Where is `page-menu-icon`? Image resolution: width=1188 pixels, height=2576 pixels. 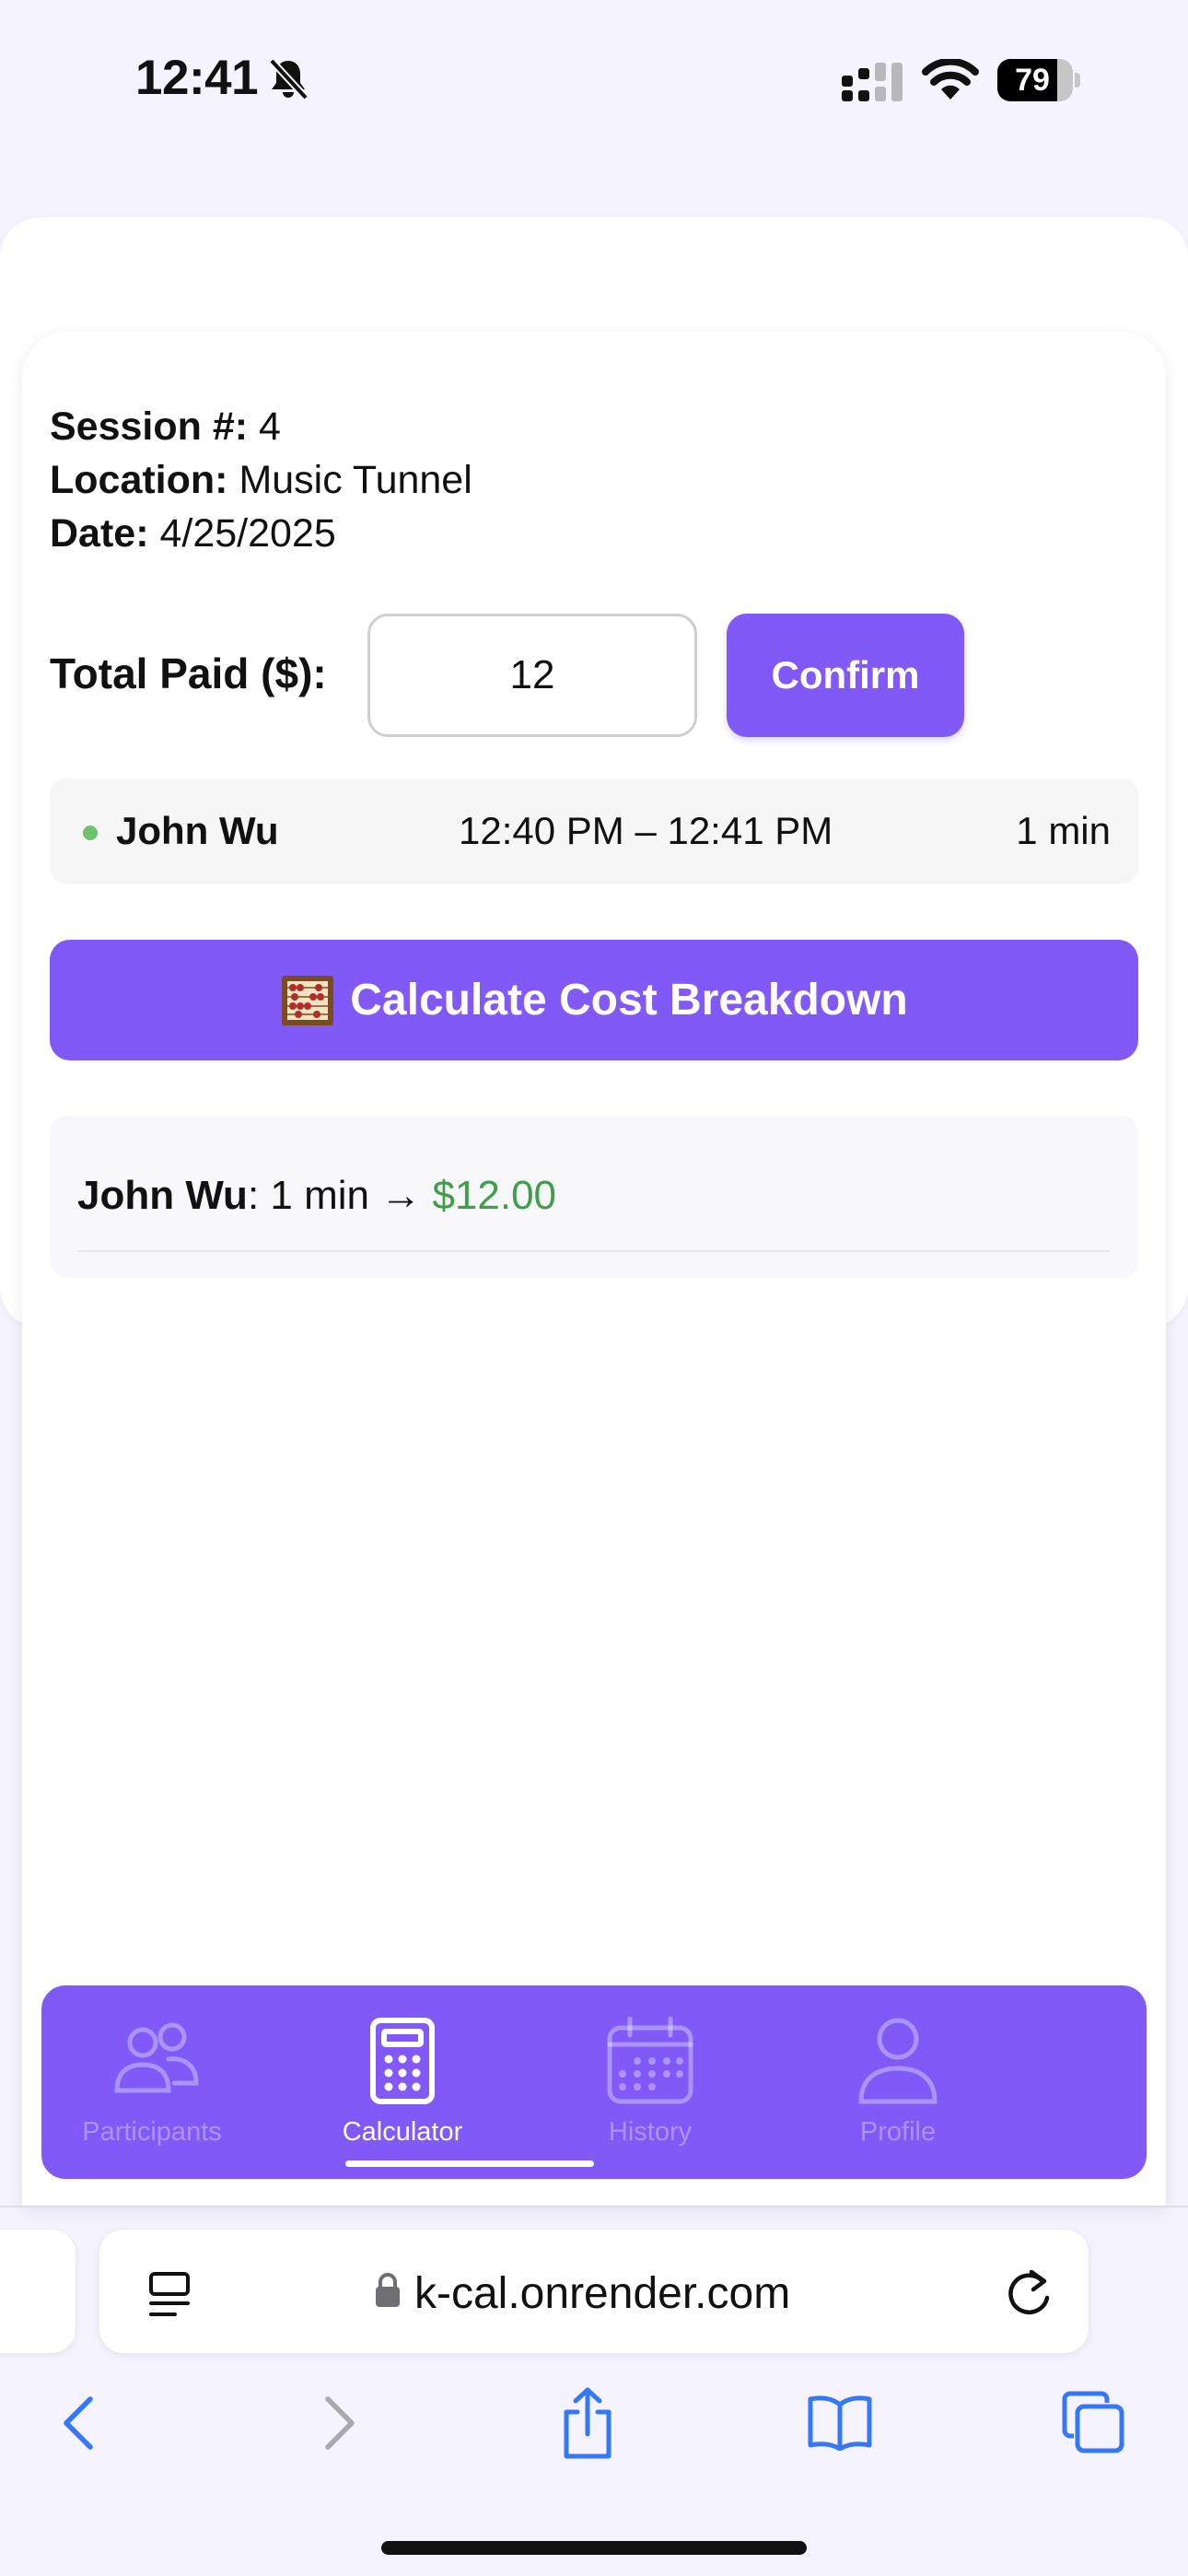 page-menu-icon is located at coordinates (169, 2294).